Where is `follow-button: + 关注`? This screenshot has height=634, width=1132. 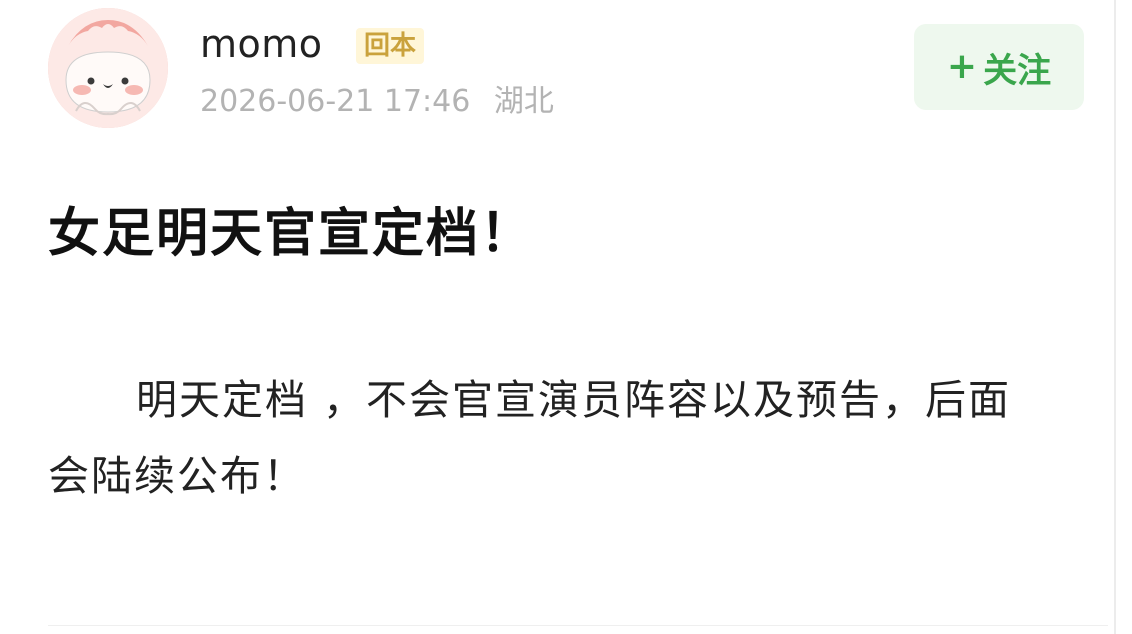 follow-button: + 关注 is located at coordinates (999, 67).